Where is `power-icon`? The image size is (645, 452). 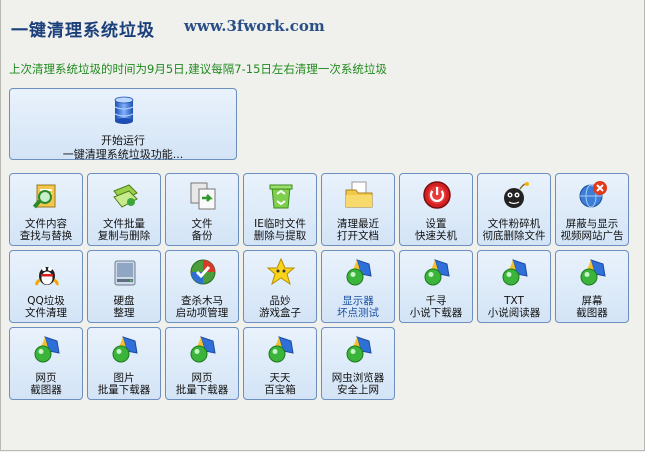 power-icon is located at coordinates (437, 195).